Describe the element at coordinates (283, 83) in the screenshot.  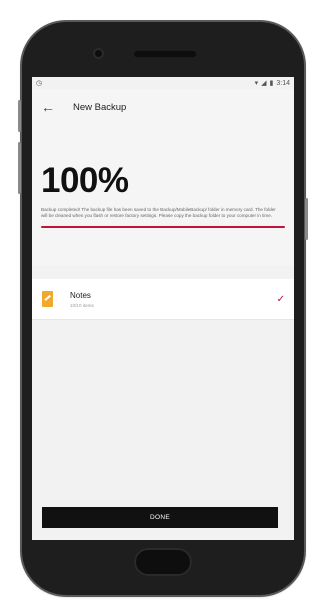
I see `status-time: 3:14` at that location.